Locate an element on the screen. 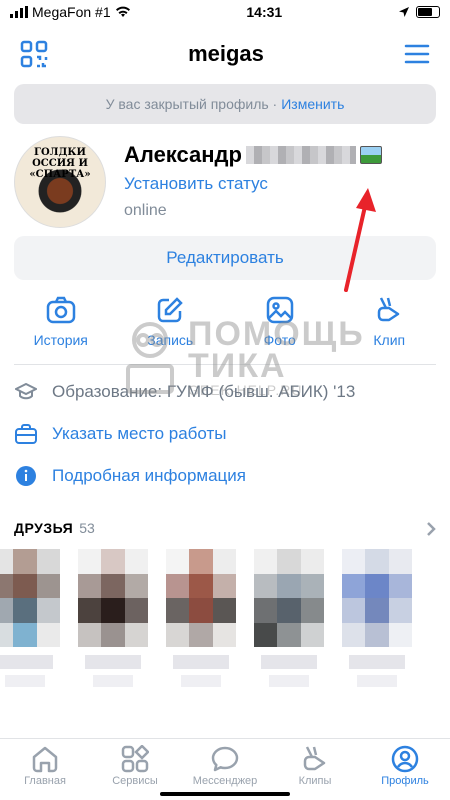 The height and width of the screenshot is (800, 450). work-row: Указать место работы is located at coordinates (225, 434).